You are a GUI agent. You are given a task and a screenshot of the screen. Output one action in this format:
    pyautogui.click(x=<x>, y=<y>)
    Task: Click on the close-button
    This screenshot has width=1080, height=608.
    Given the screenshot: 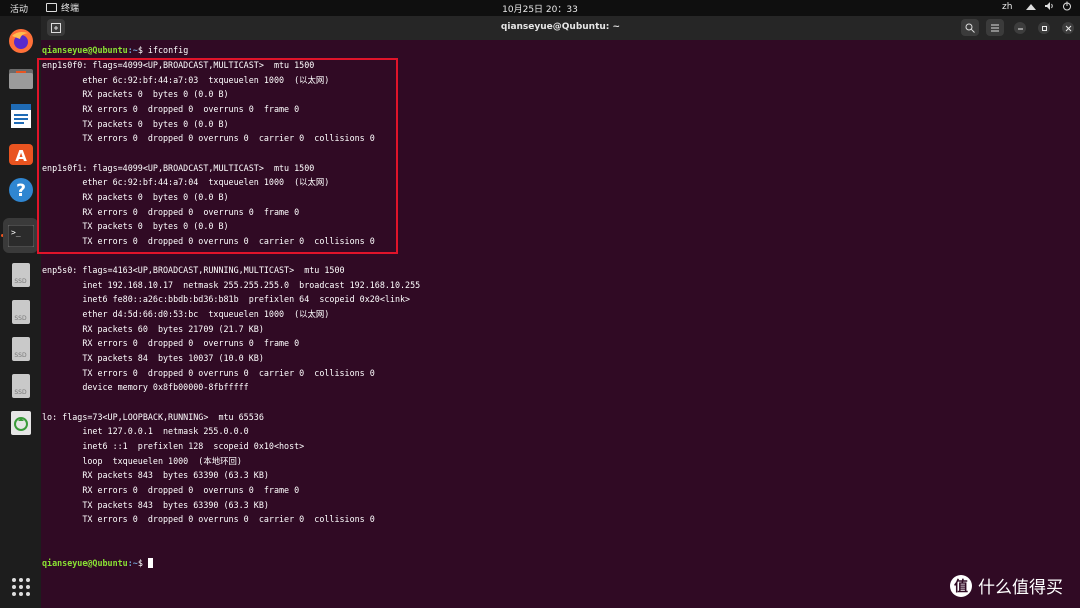 What is the action you would take?
    pyautogui.click(x=1068, y=28)
    